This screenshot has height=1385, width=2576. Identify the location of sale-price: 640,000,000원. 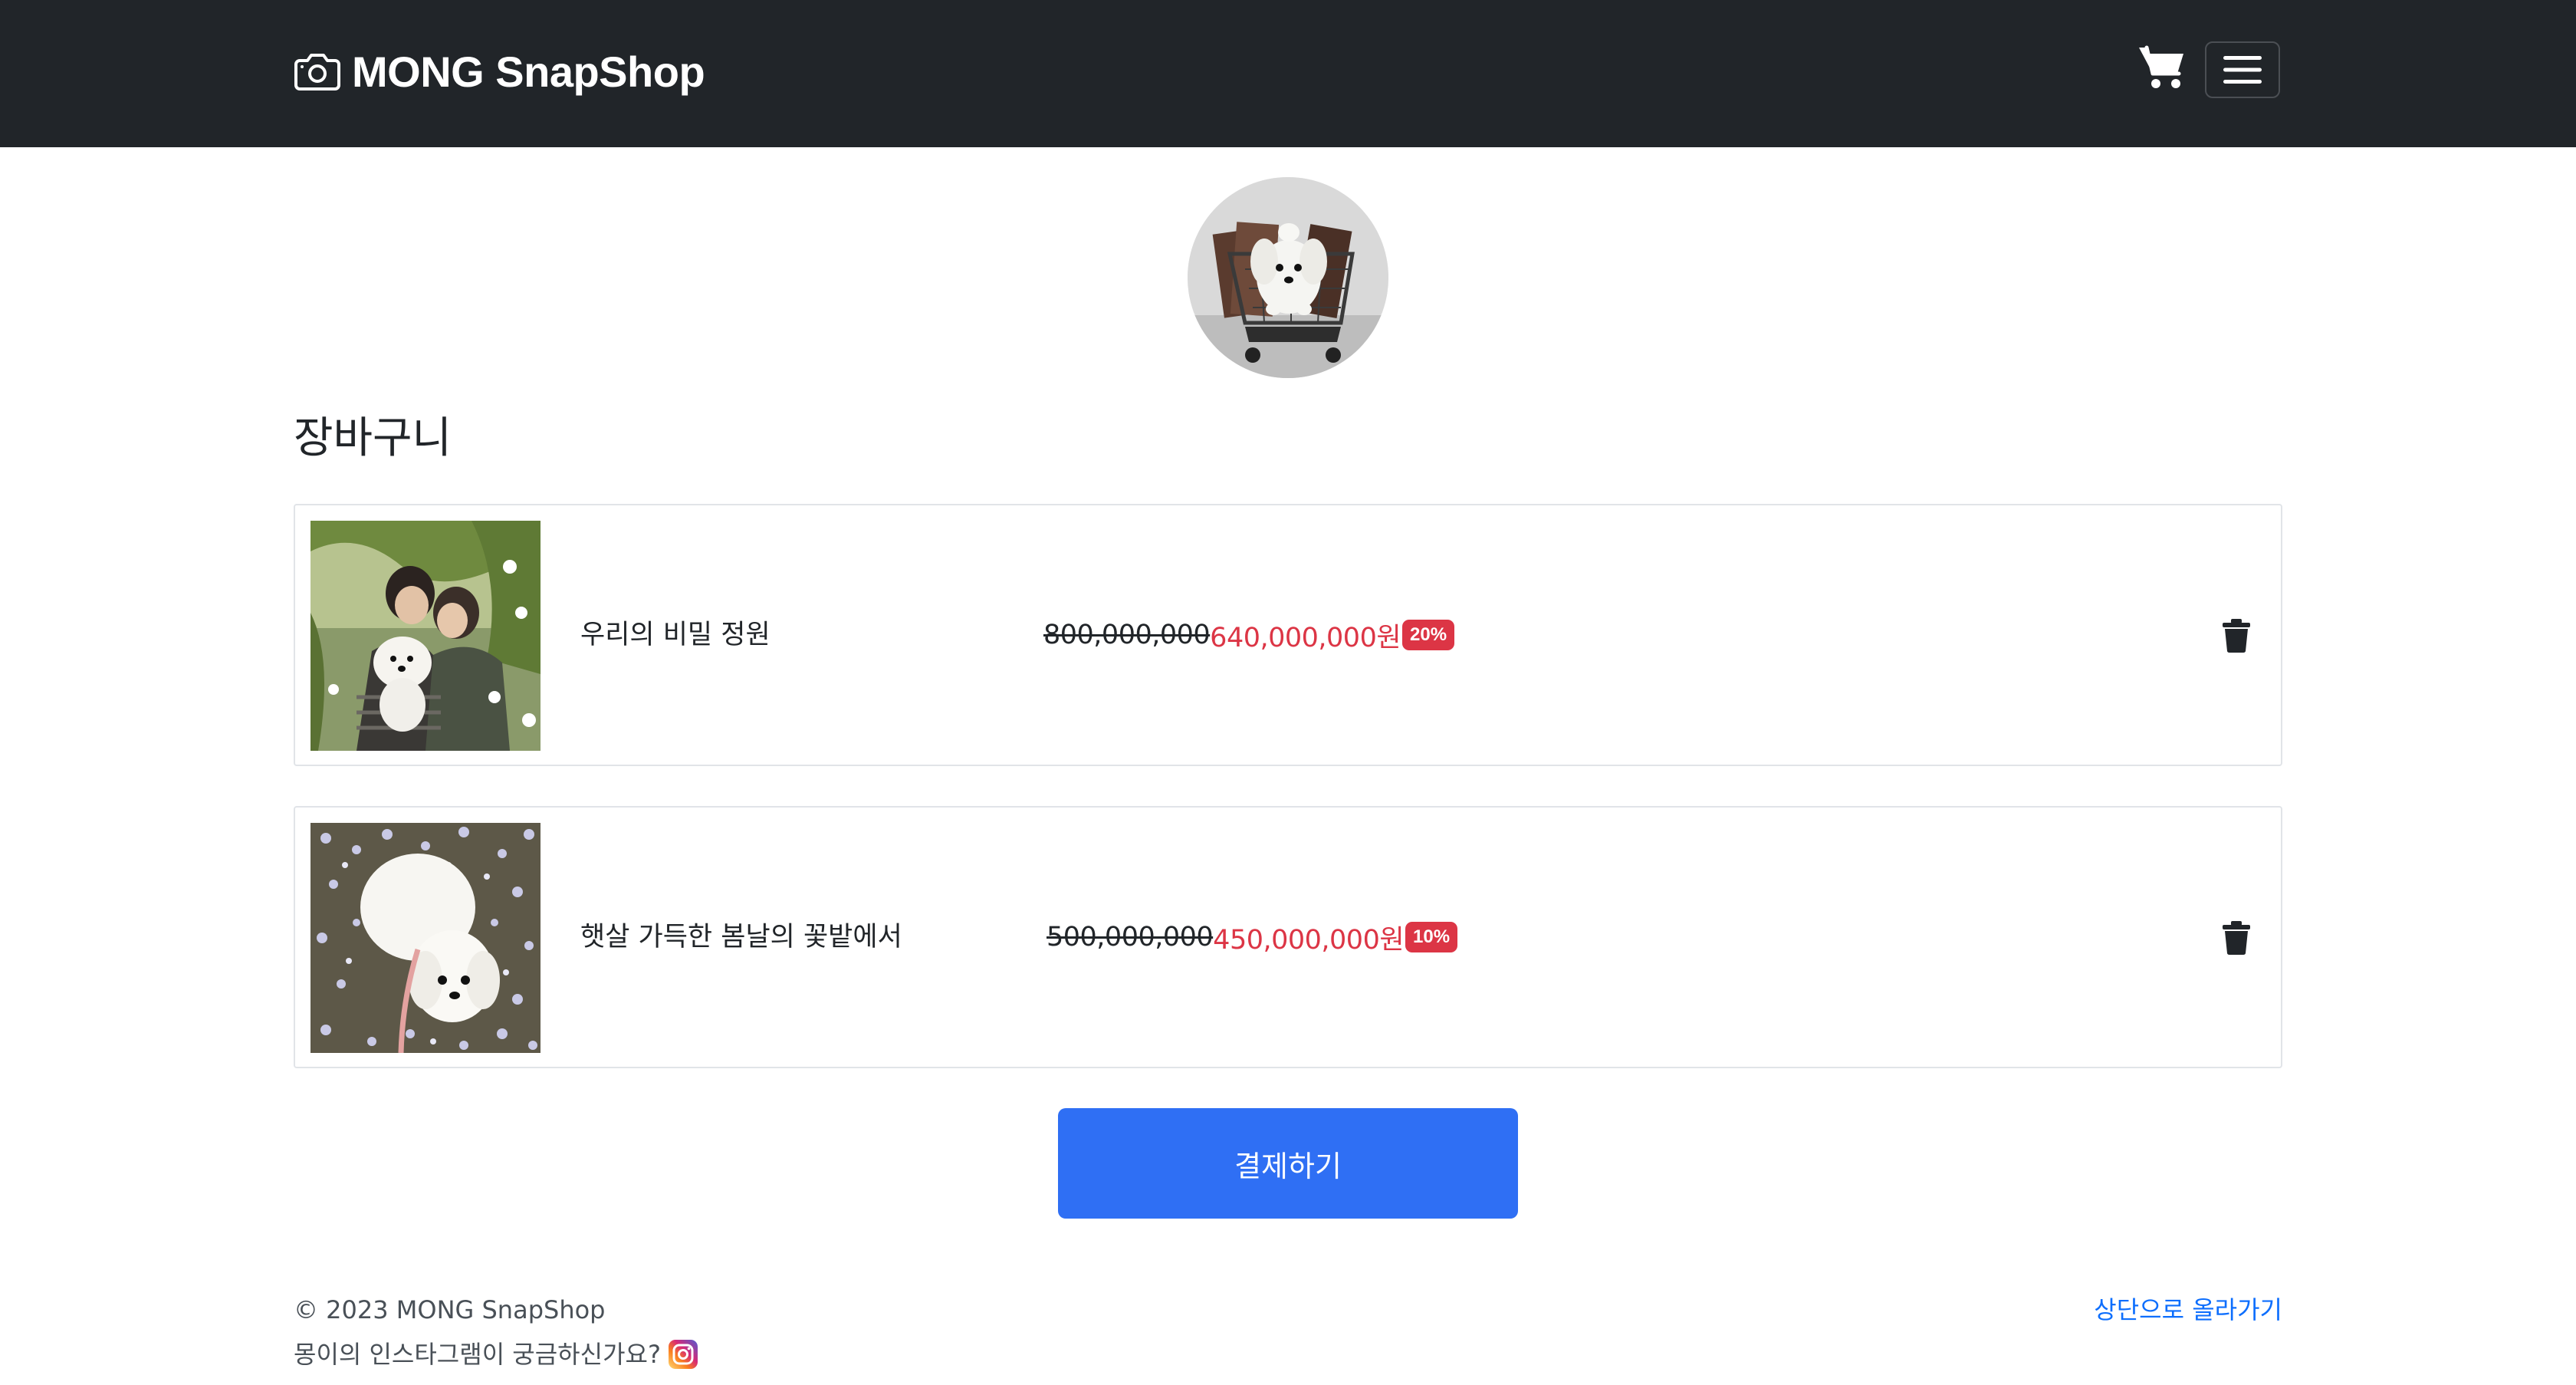
(1305, 638).